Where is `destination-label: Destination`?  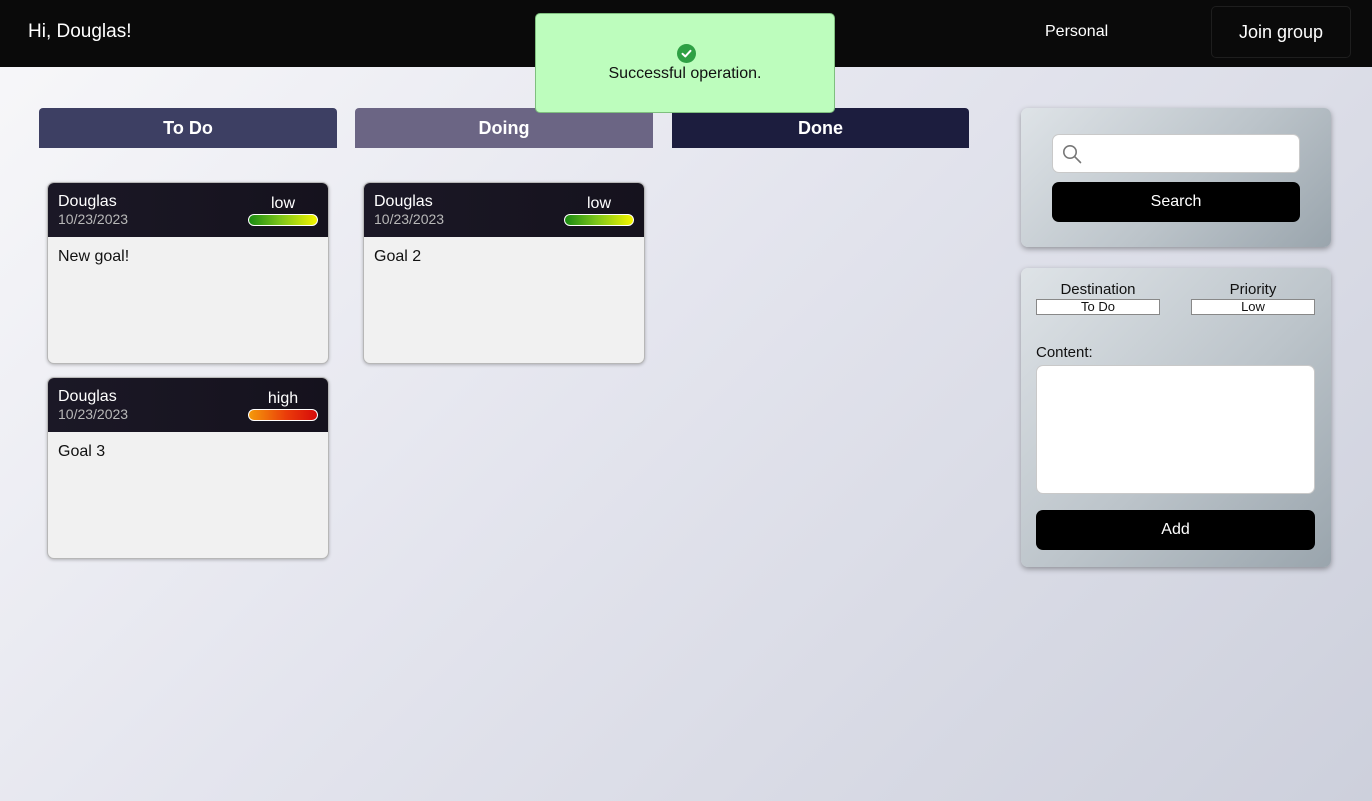
destination-label: Destination is located at coordinates (1098, 289).